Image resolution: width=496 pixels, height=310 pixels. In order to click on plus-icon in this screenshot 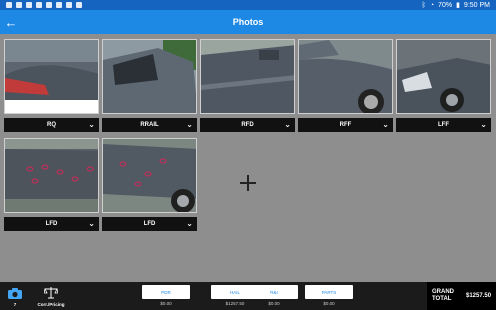, I will do `click(248, 183)`.